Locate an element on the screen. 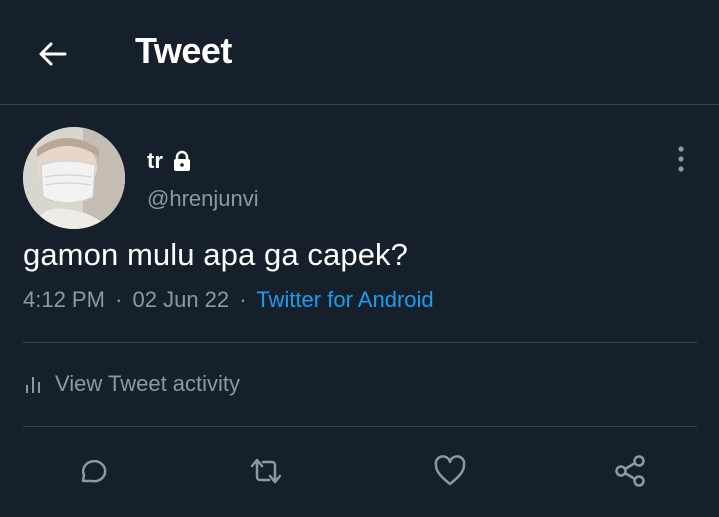  share-icon is located at coordinates (630, 471).